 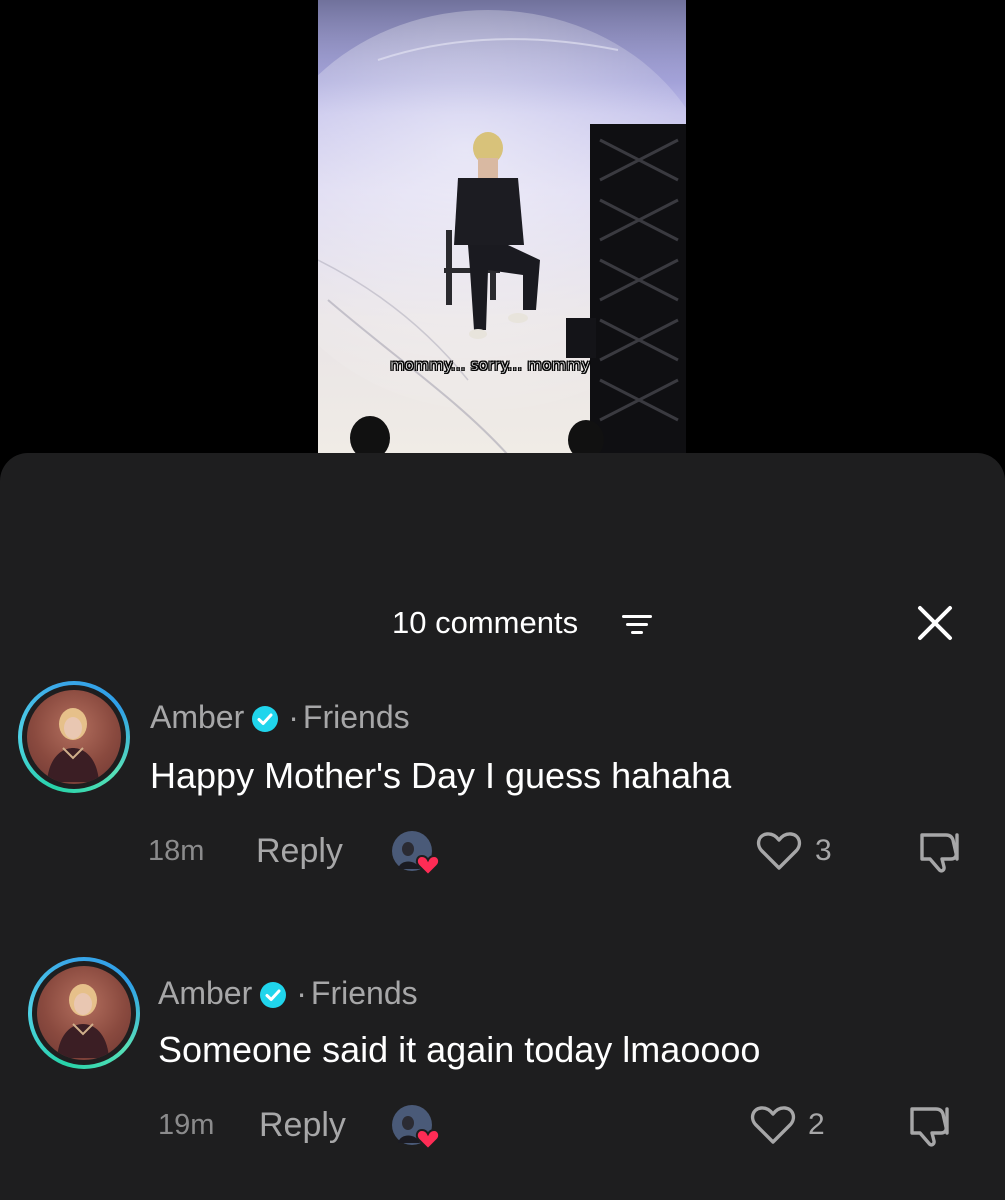 I want to click on like-count: 2, so click(x=816, y=1124).